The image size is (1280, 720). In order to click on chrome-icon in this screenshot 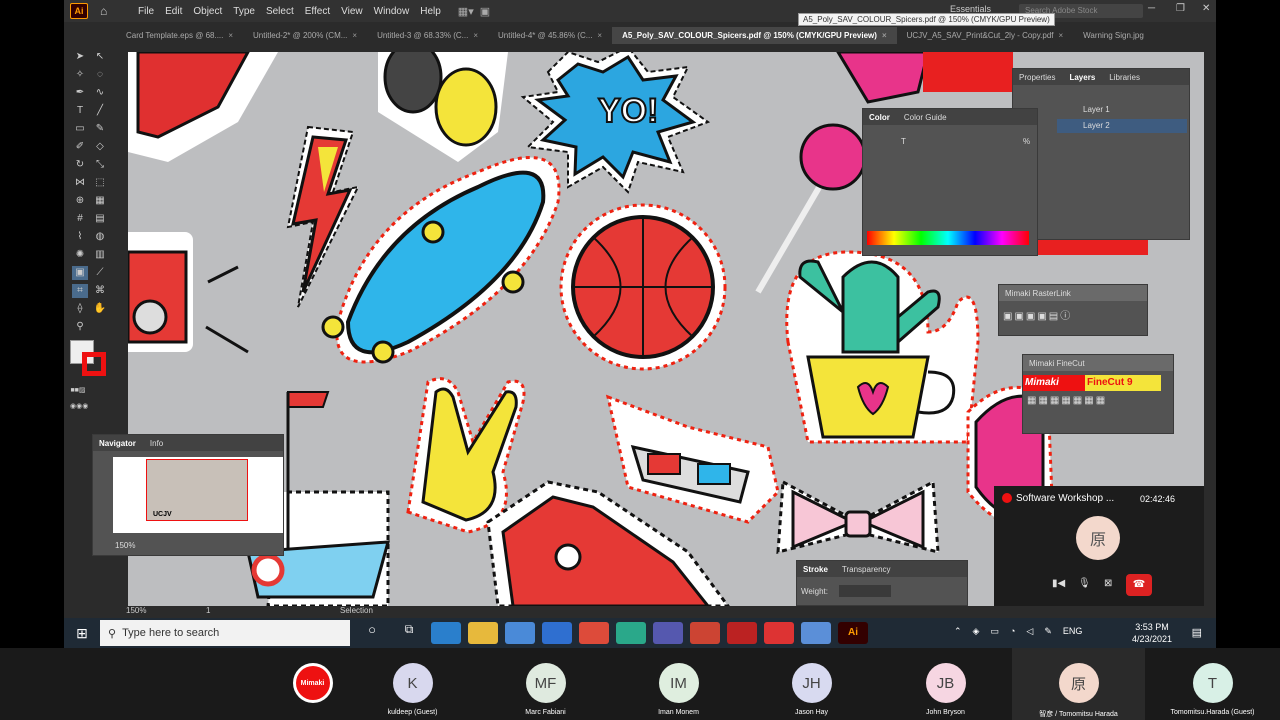, I will do `click(594, 633)`.